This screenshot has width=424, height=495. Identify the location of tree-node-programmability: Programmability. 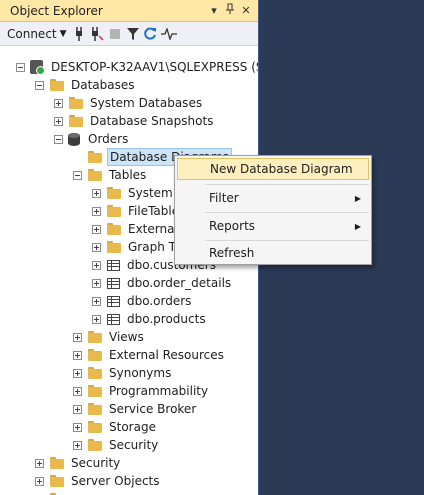
(141, 391).